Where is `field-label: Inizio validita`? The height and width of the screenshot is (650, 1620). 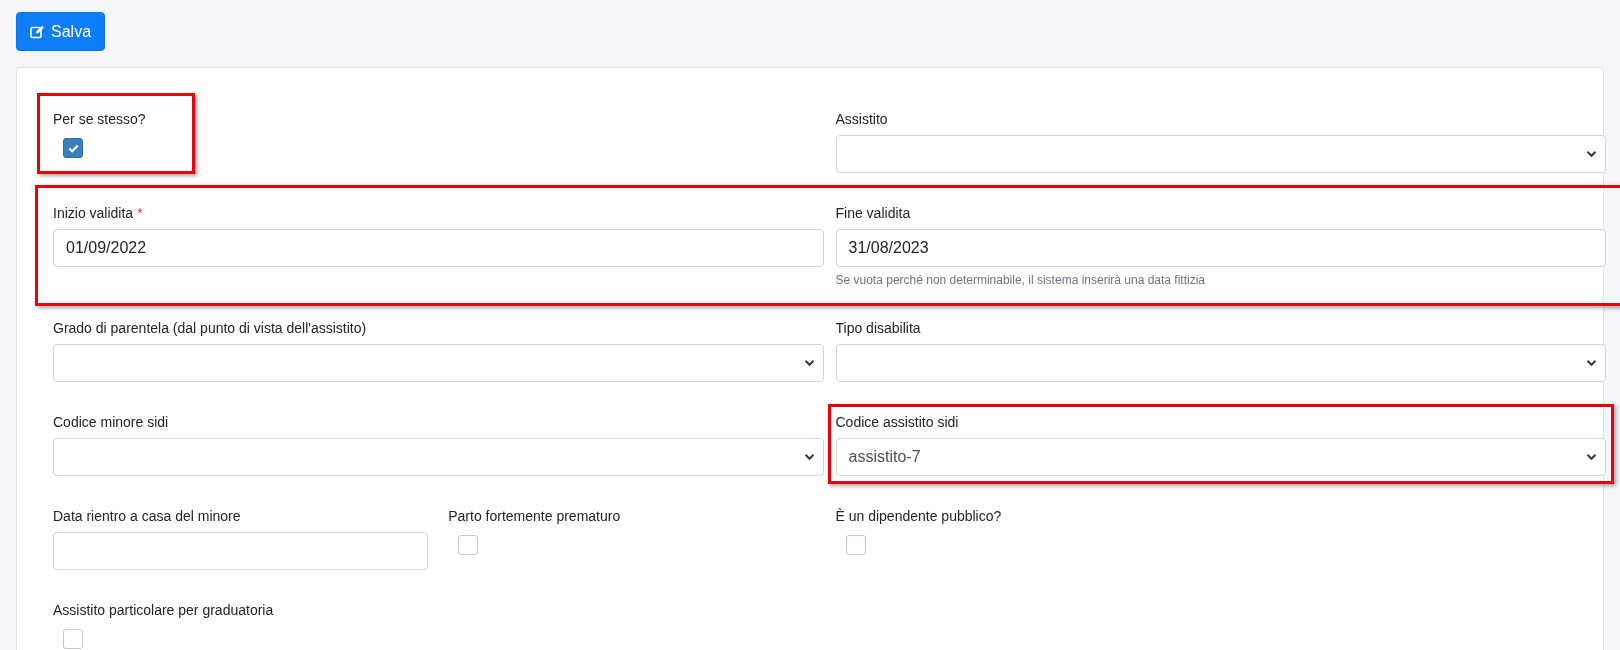 field-label: Inizio validita is located at coordinates (93, 213).